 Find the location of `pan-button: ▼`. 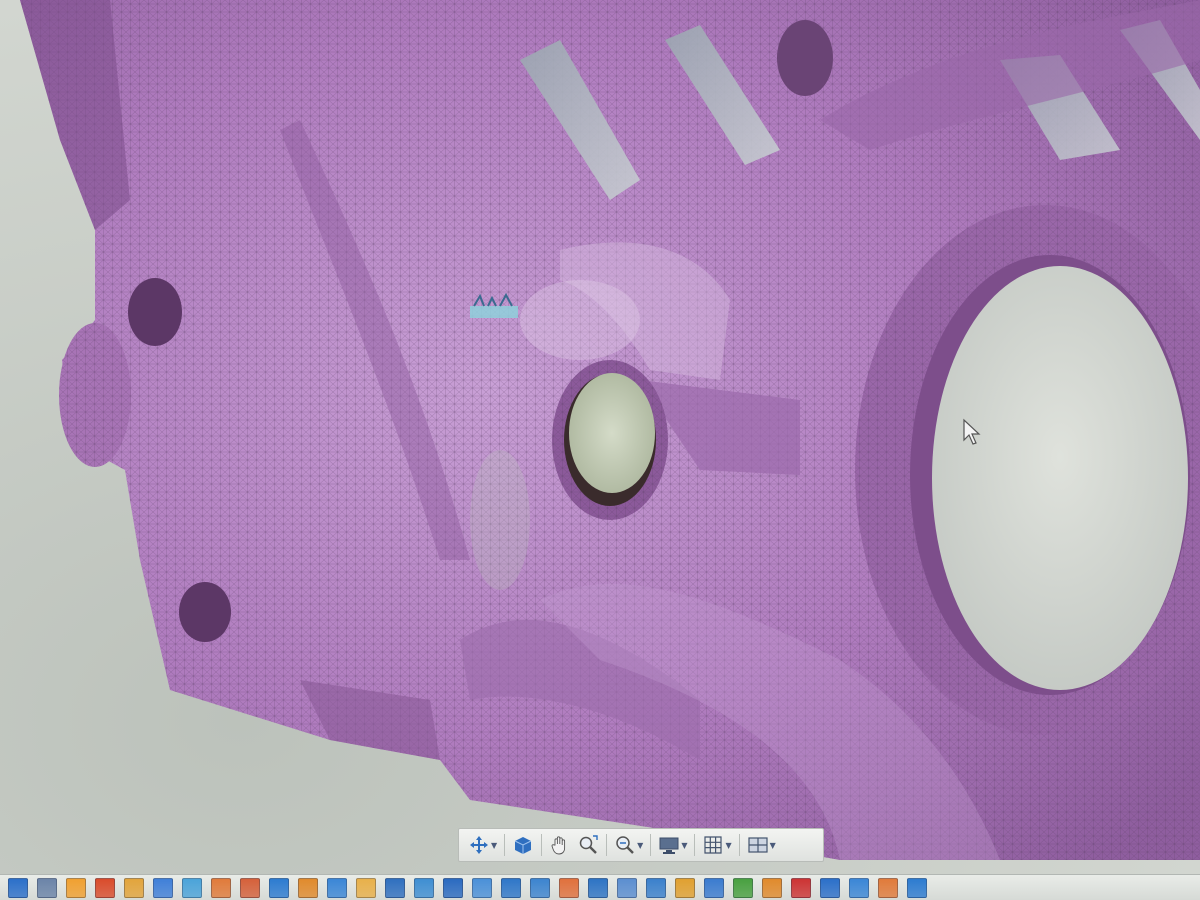

pan-button: ▼ is located at coordinates (482, 845).